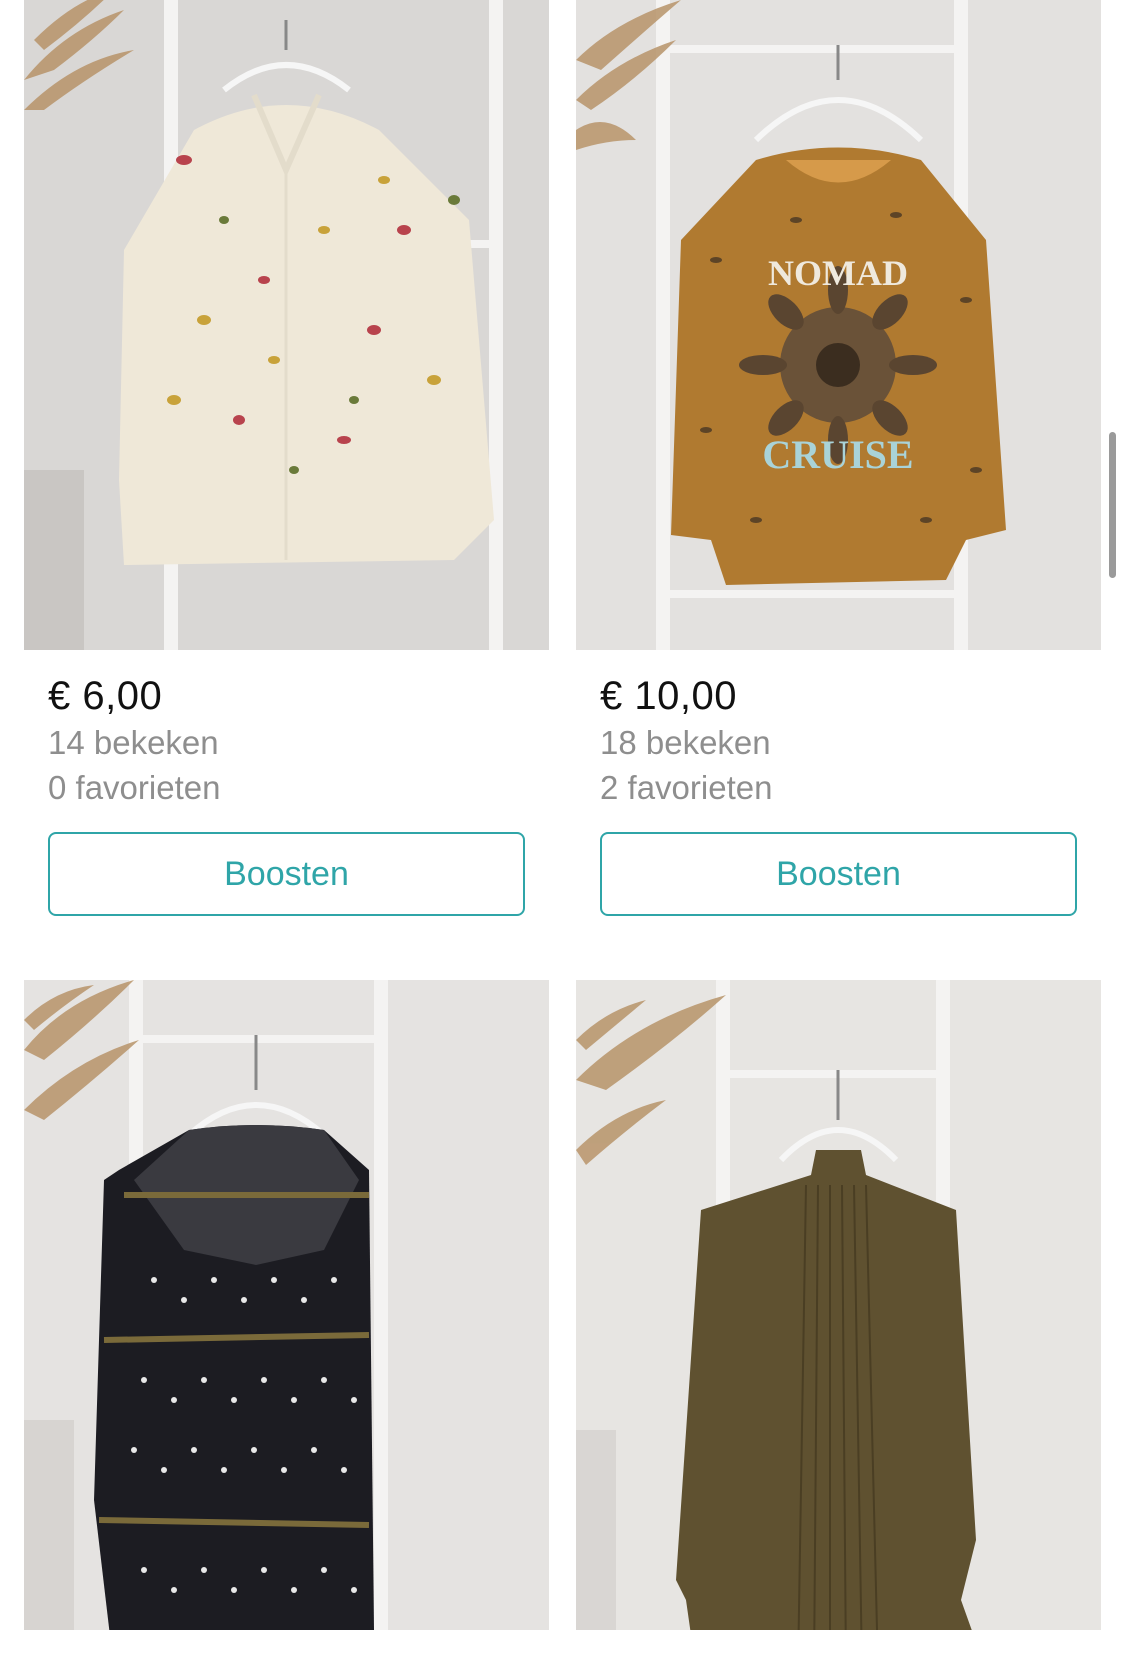 Image resolution: width=1125 pixels, height=1679 pixels. I want to click on listing-info: € 10,00 18 bekeken 2 favorieten Boosten, so click(838, 783).